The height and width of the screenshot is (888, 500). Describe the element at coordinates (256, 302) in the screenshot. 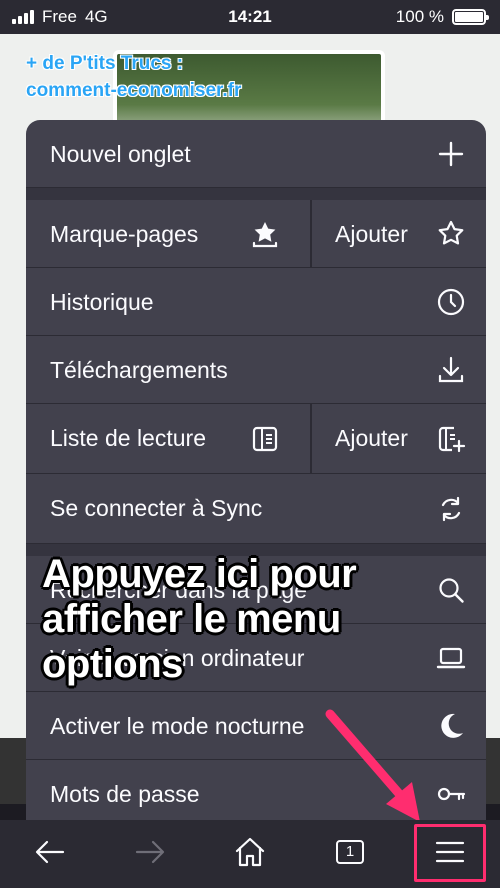

I see `menu-item-history: Historique` at that location.